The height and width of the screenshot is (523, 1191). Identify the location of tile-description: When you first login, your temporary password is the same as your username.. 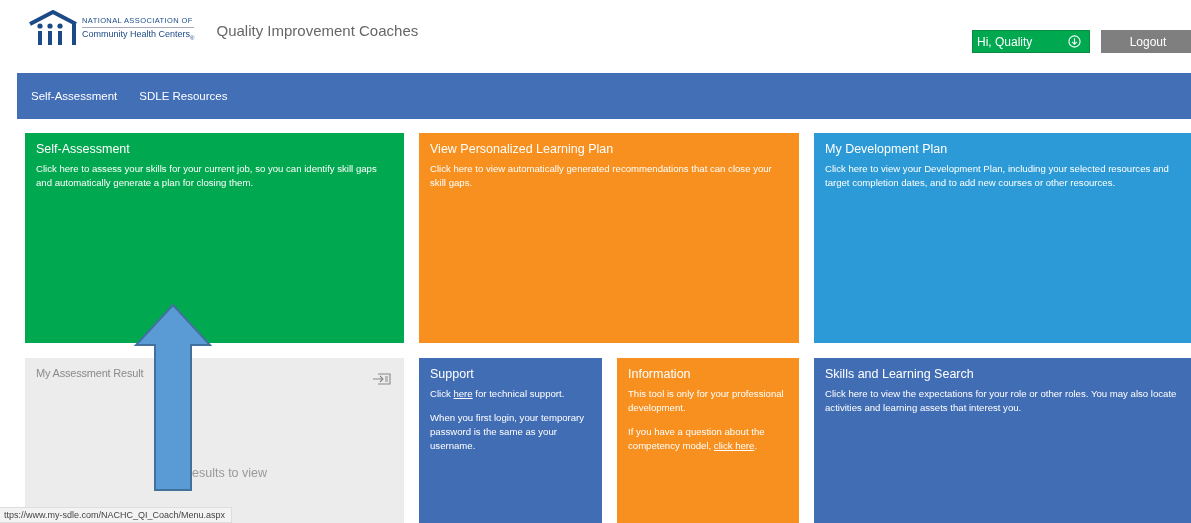
(508, 431).